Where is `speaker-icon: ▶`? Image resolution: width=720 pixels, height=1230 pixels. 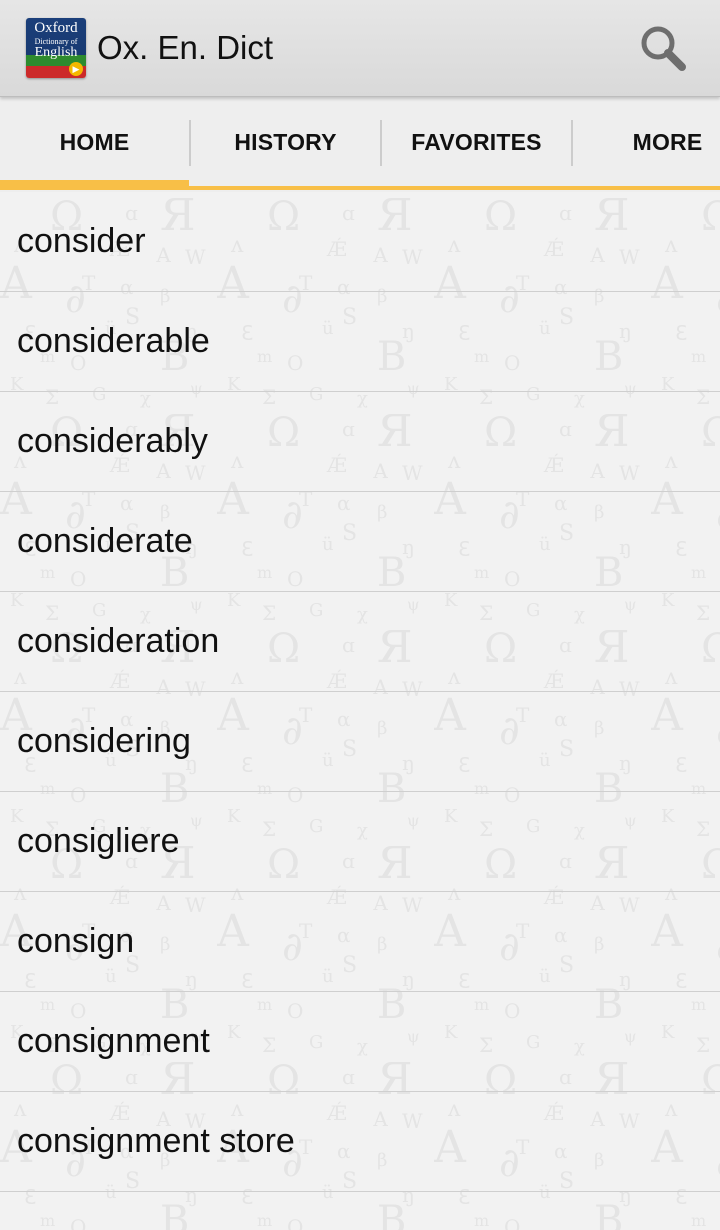
speaker-icon: ▶ is located at coordinates (76, 69).